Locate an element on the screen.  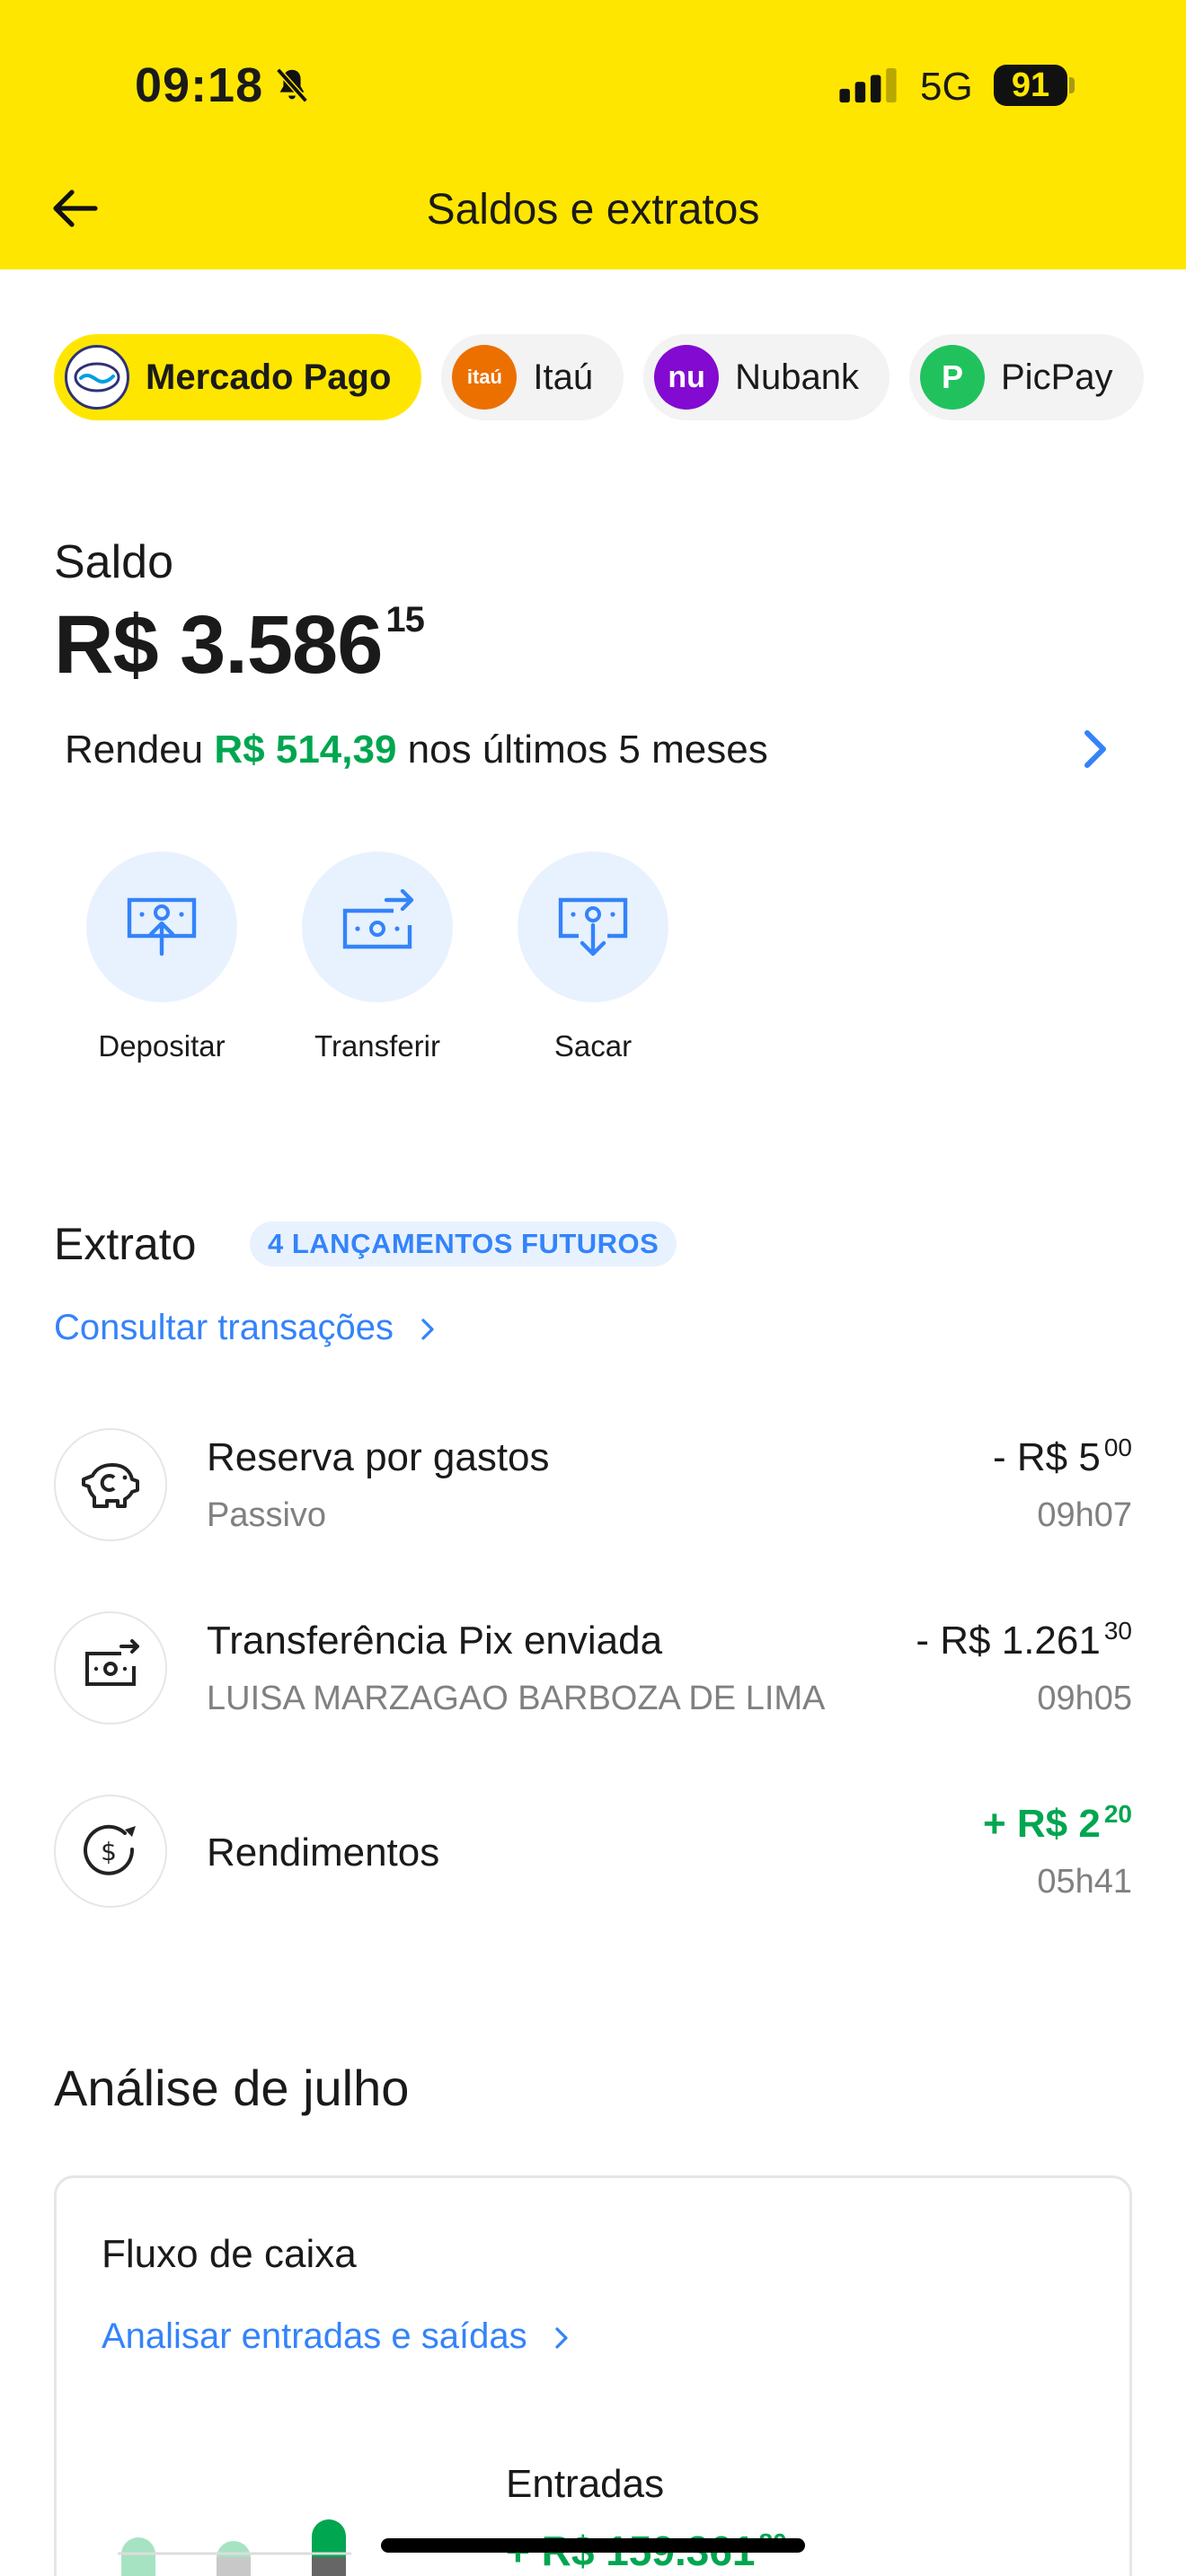
quick-actions: Depositar Transferir Sacar is located at coordinates (377, 957).